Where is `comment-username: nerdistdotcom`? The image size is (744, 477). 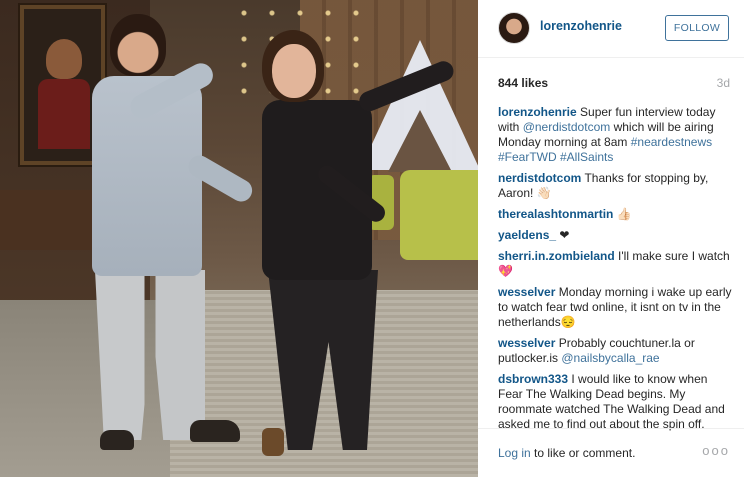
comment-username: nerdistdotcom is located at coordinates (539, 178).